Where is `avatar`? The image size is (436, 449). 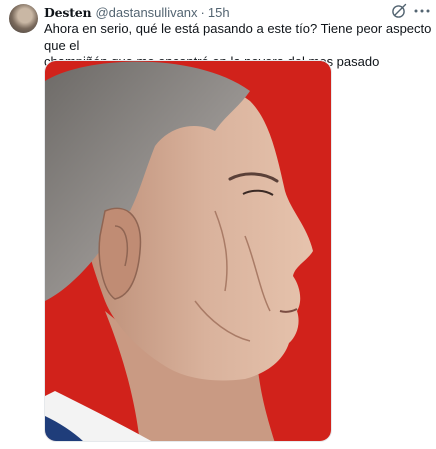
avatar is located at coordinates (23, 18).